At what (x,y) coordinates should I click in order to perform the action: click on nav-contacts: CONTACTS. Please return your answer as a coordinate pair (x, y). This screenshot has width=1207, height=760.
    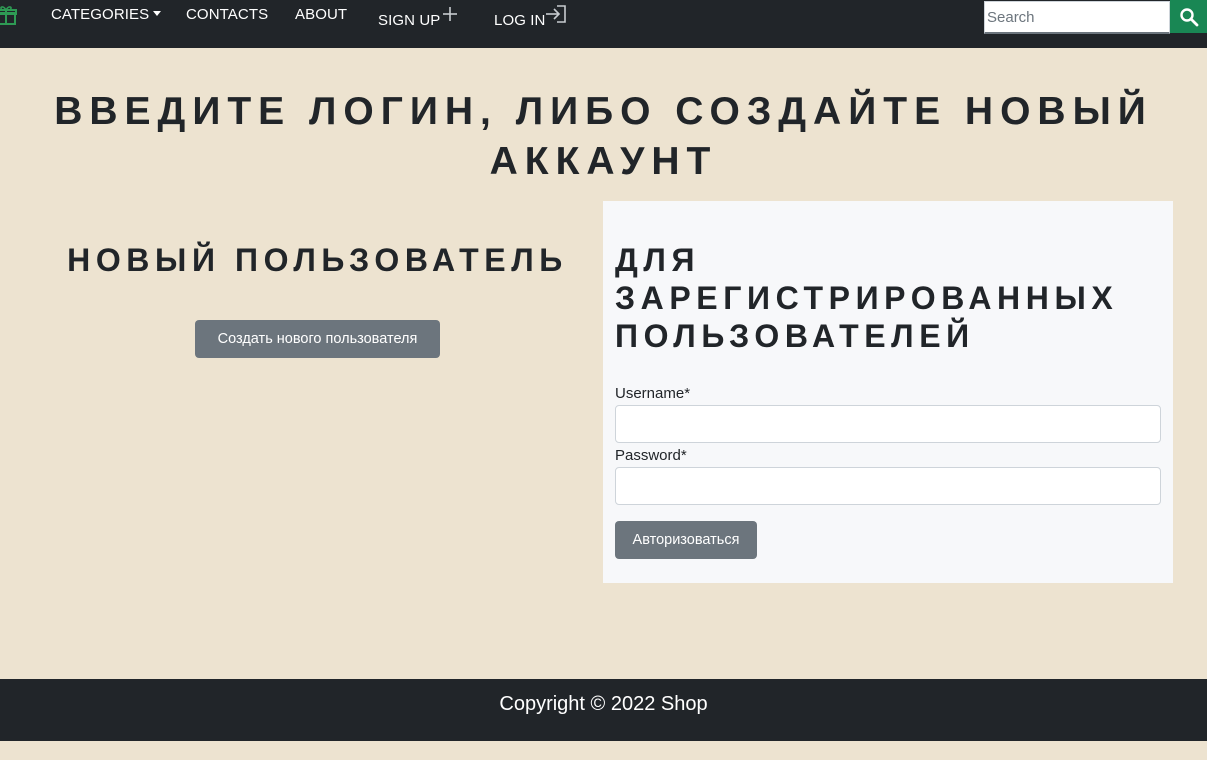
    Looking at the image, I should click on (227, 14).